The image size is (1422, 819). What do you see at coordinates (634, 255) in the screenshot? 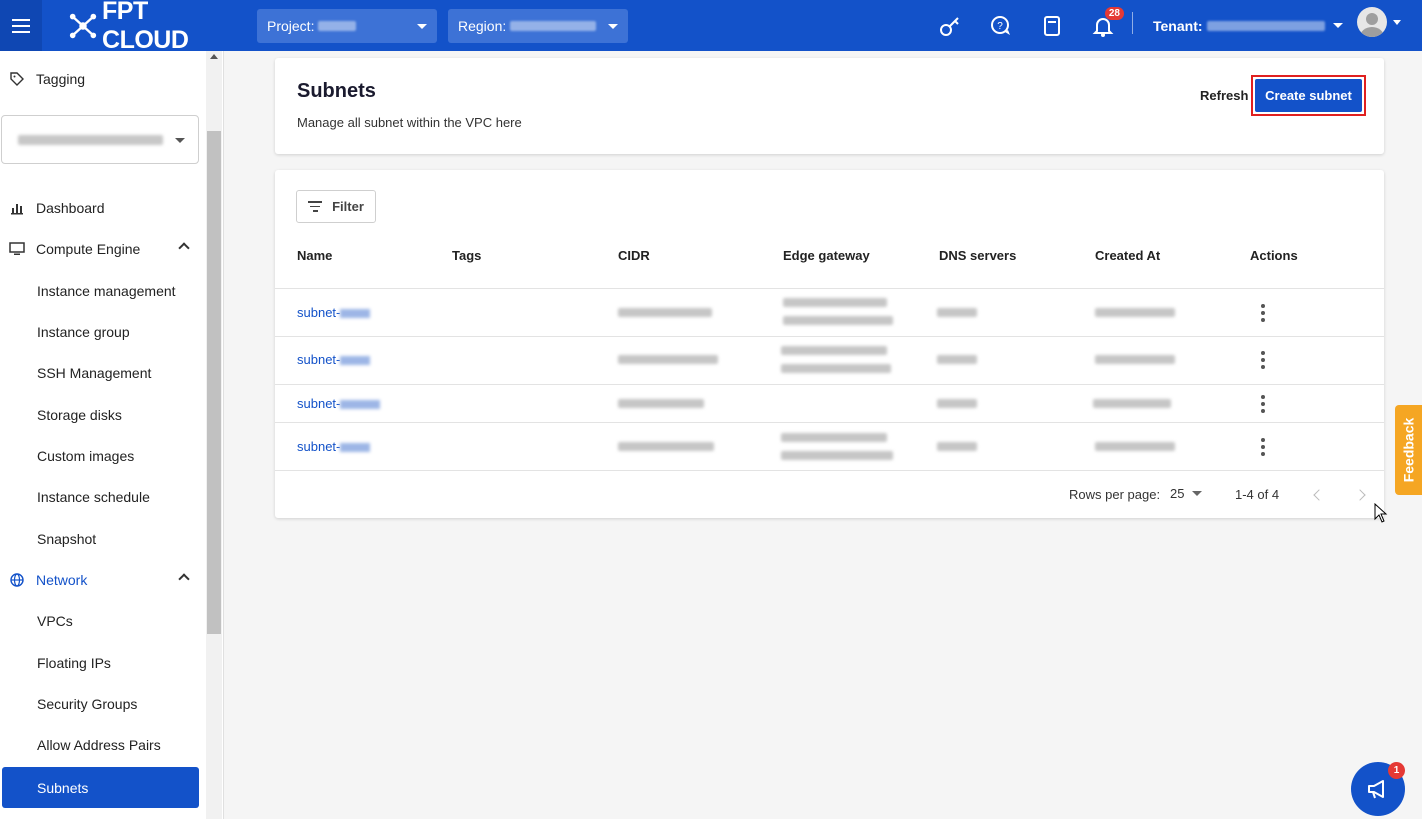
I see `column-header-cidr: CIDR` at bounding box center [634, 255].